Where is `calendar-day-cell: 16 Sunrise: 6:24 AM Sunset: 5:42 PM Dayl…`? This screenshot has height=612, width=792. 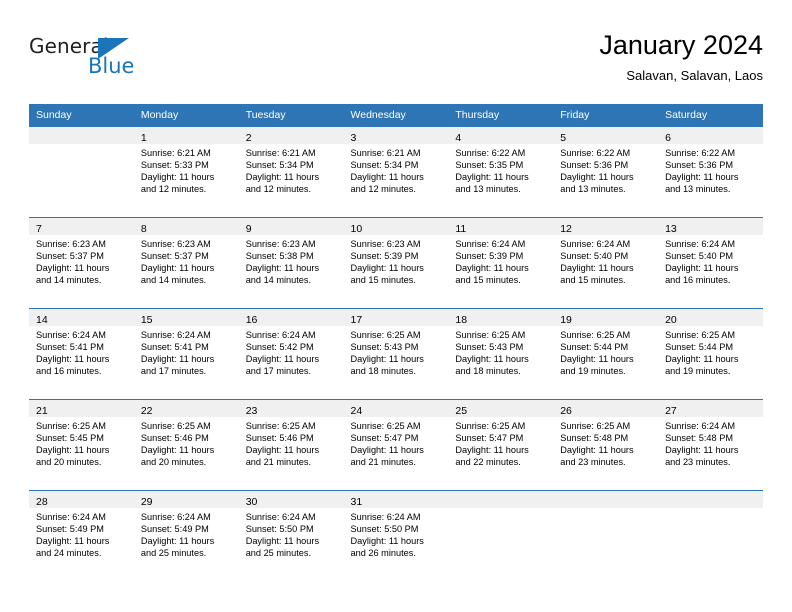 calendar-day-cell: 16 Sunrise: 6:24 AM Sunset: 5:42 PM Dayl… is located at coordinates (291, 354).